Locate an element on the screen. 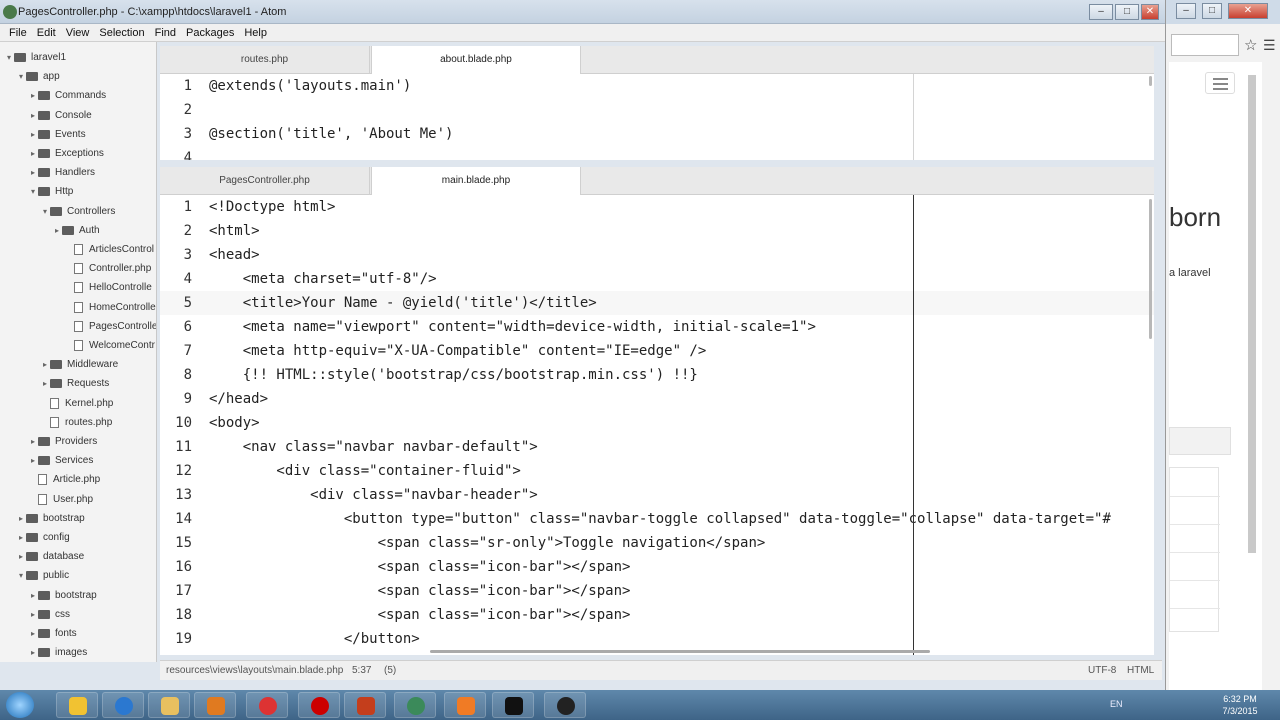  tree-item: ▸ Requests is located at coordinates (74, 383).